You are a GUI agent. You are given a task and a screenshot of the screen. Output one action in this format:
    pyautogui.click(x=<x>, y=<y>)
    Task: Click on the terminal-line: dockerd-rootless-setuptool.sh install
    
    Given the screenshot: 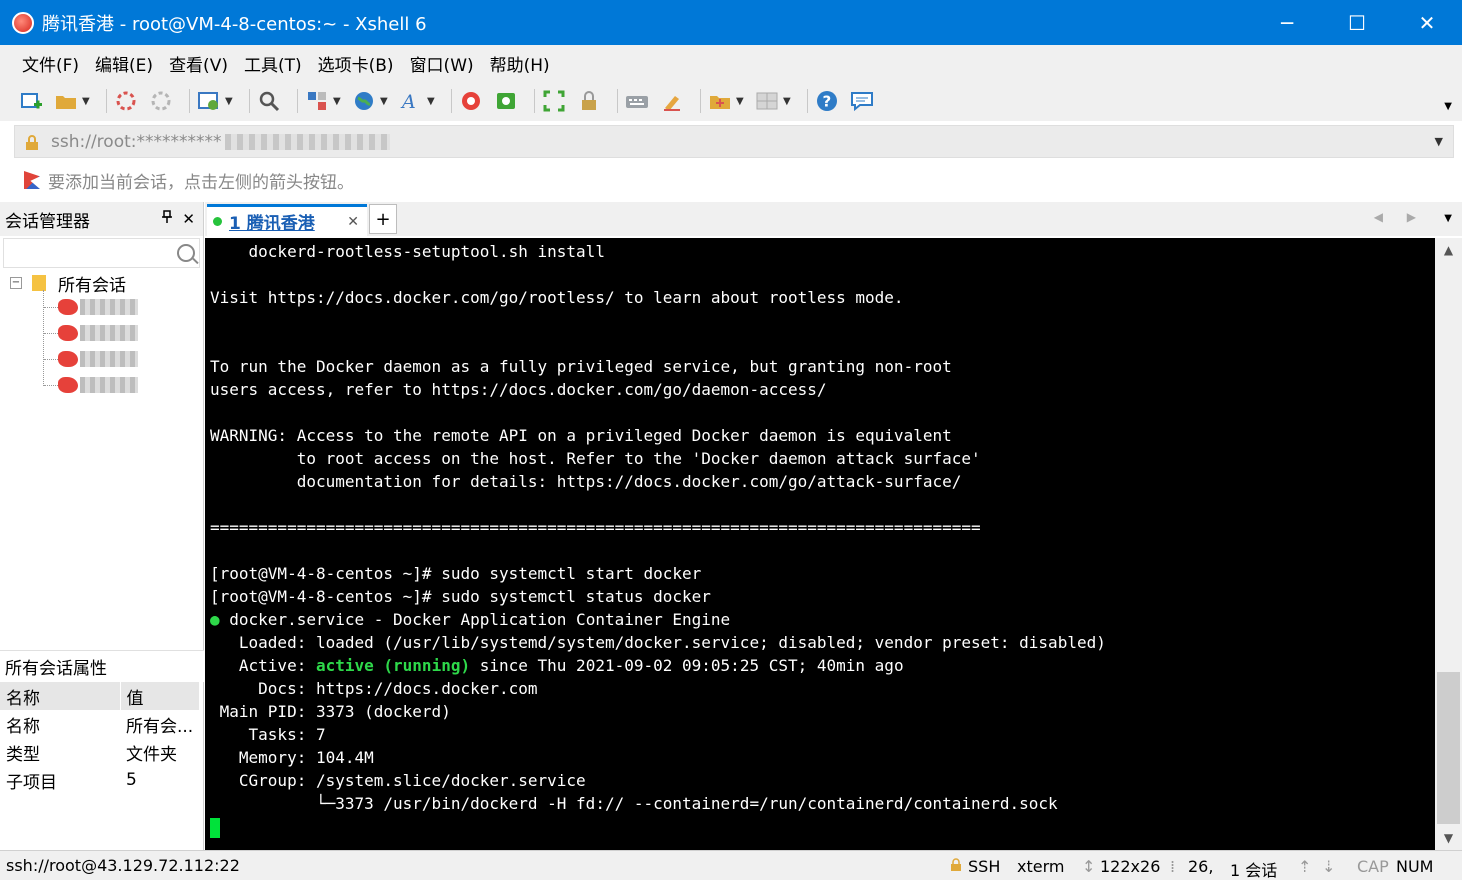 What is the action you would take?
    pyautogui.click(x=407, y=251)
    